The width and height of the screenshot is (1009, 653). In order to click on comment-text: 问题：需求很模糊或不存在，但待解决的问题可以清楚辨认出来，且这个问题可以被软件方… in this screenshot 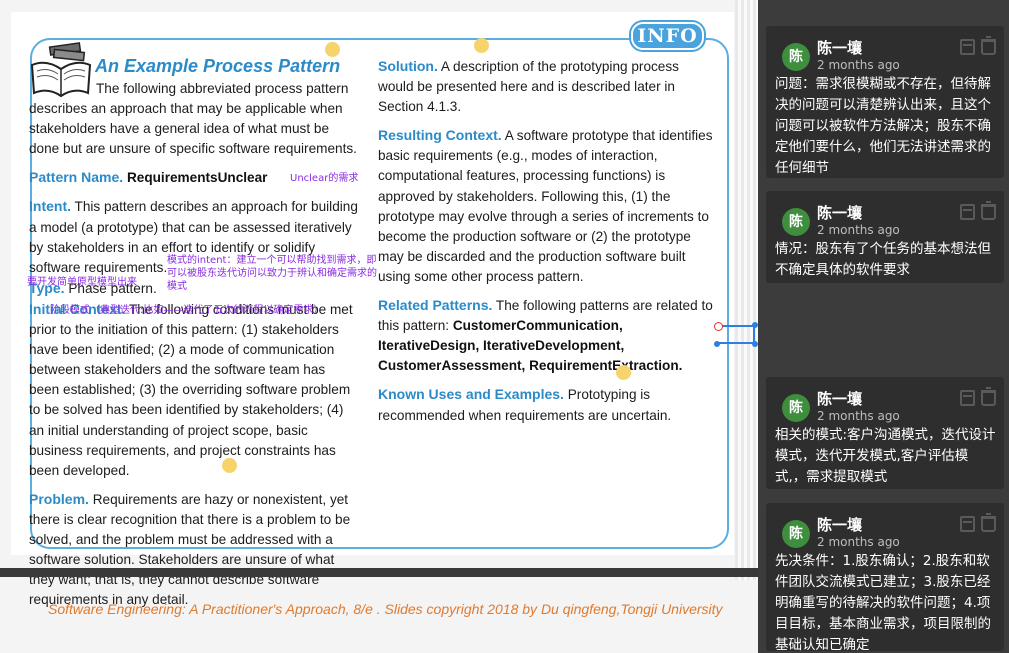, I will do `click(883, 126)`.